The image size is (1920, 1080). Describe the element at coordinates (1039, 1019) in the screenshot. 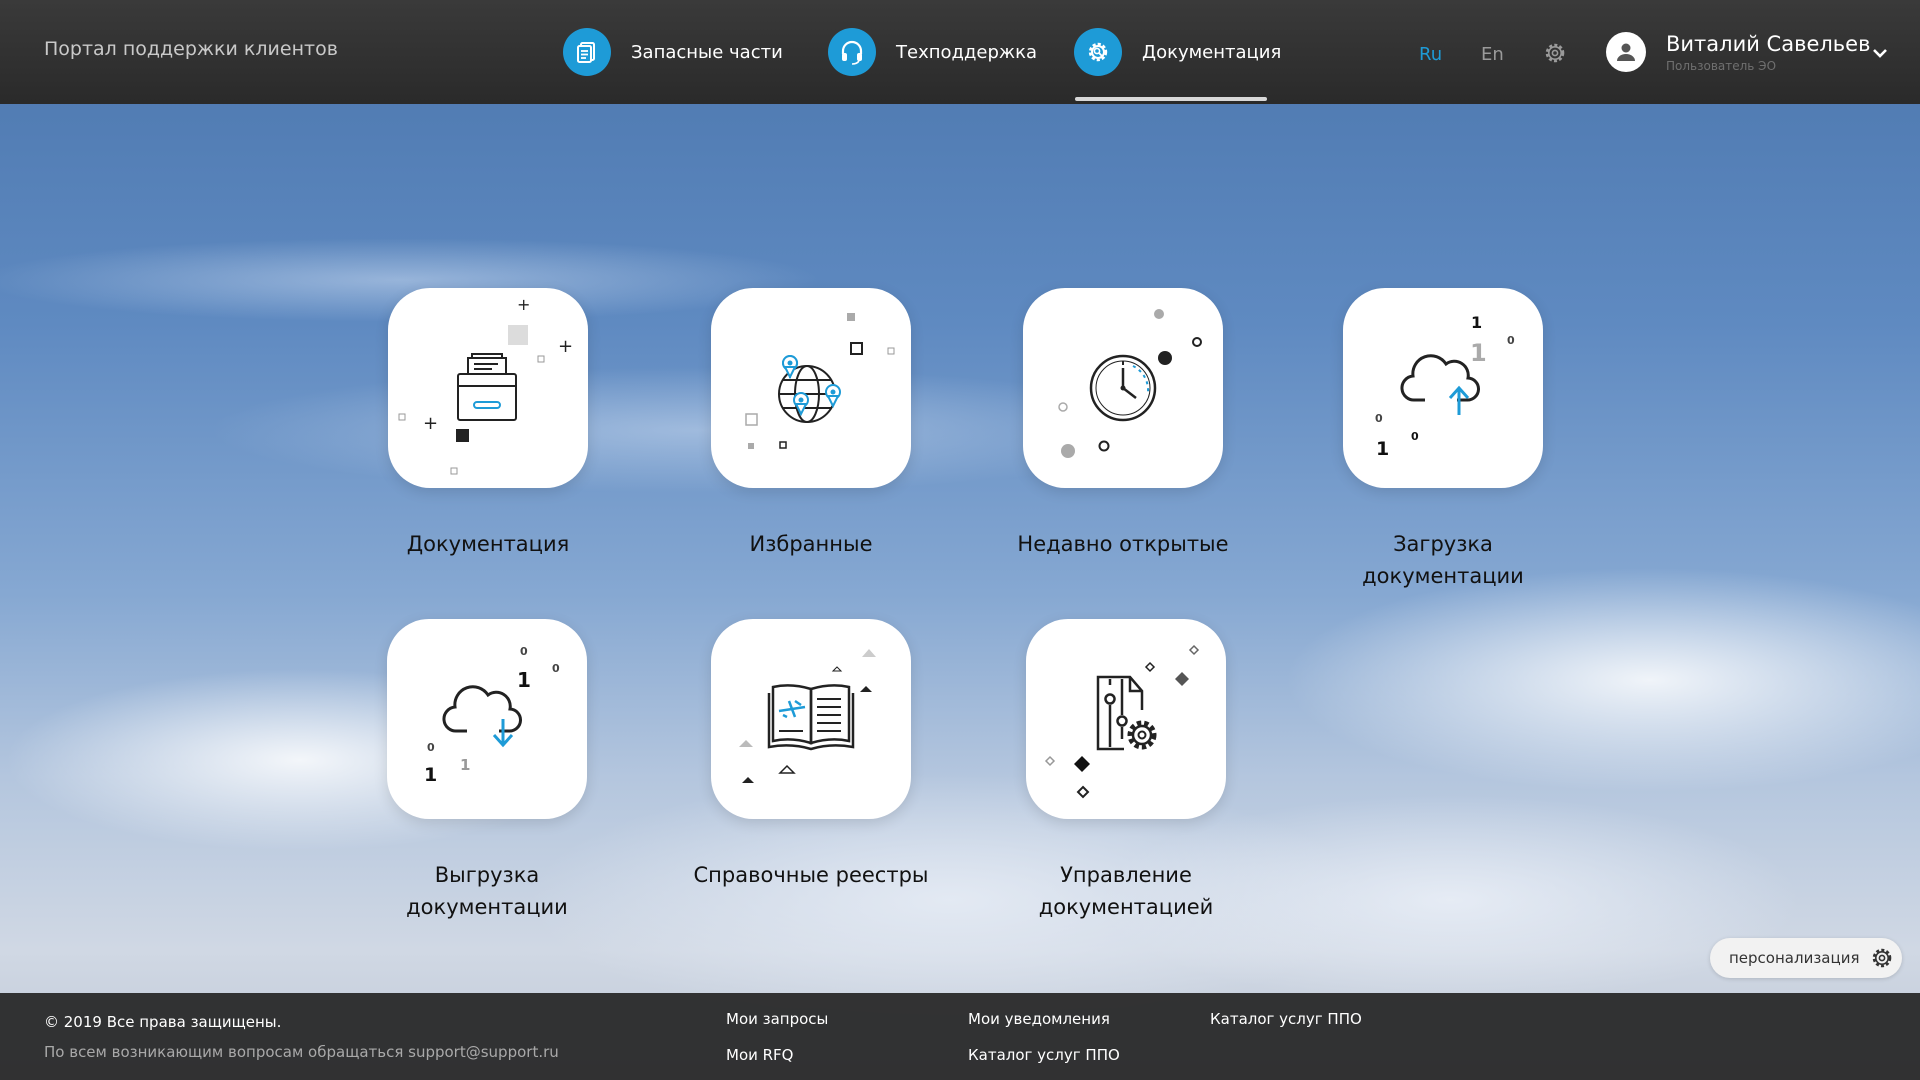

I see `footer-link-my-notifications: Мои уведомления` at that location.